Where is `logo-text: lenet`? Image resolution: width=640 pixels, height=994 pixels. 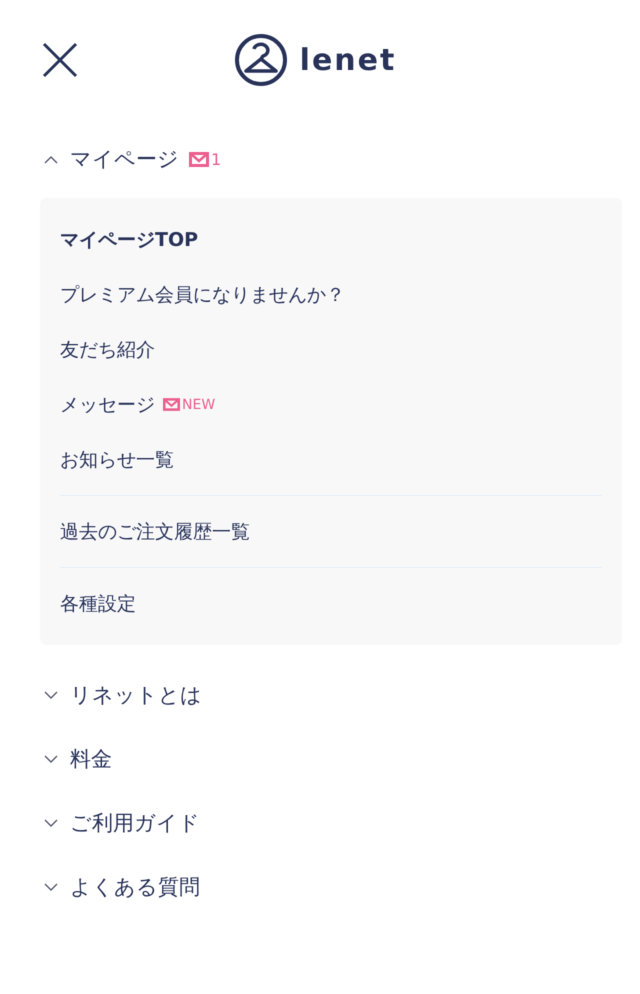 logo-text: lenet is located at coordinates (348, 60).